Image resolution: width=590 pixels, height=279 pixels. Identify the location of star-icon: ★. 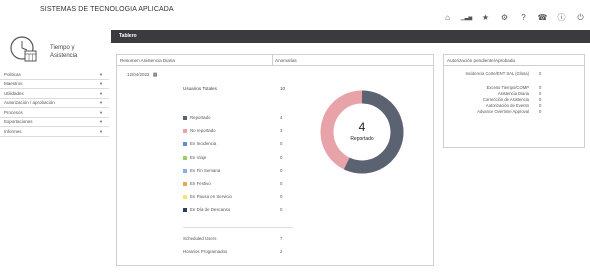
(485, 18).